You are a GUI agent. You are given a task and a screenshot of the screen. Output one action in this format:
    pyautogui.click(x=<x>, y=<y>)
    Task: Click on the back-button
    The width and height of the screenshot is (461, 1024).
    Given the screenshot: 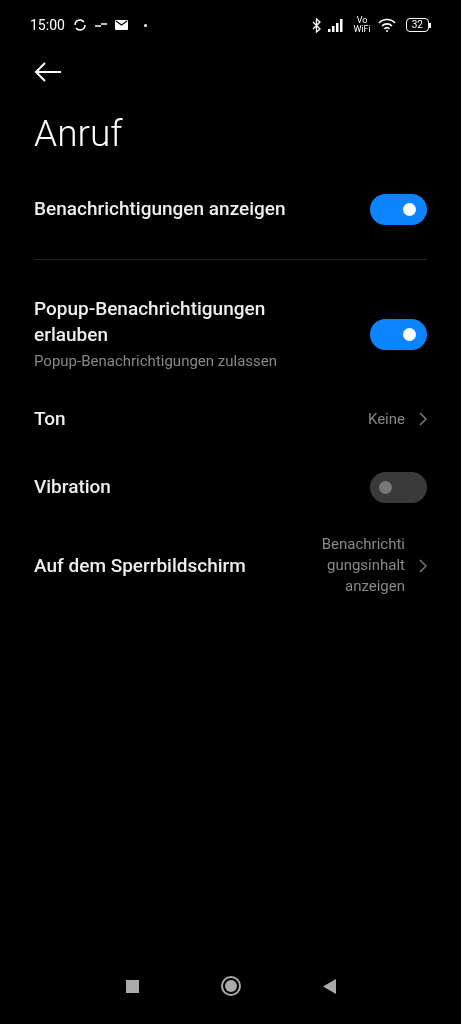 What is the action you would take?
    pyautogui.click(x=48, y=72)
    